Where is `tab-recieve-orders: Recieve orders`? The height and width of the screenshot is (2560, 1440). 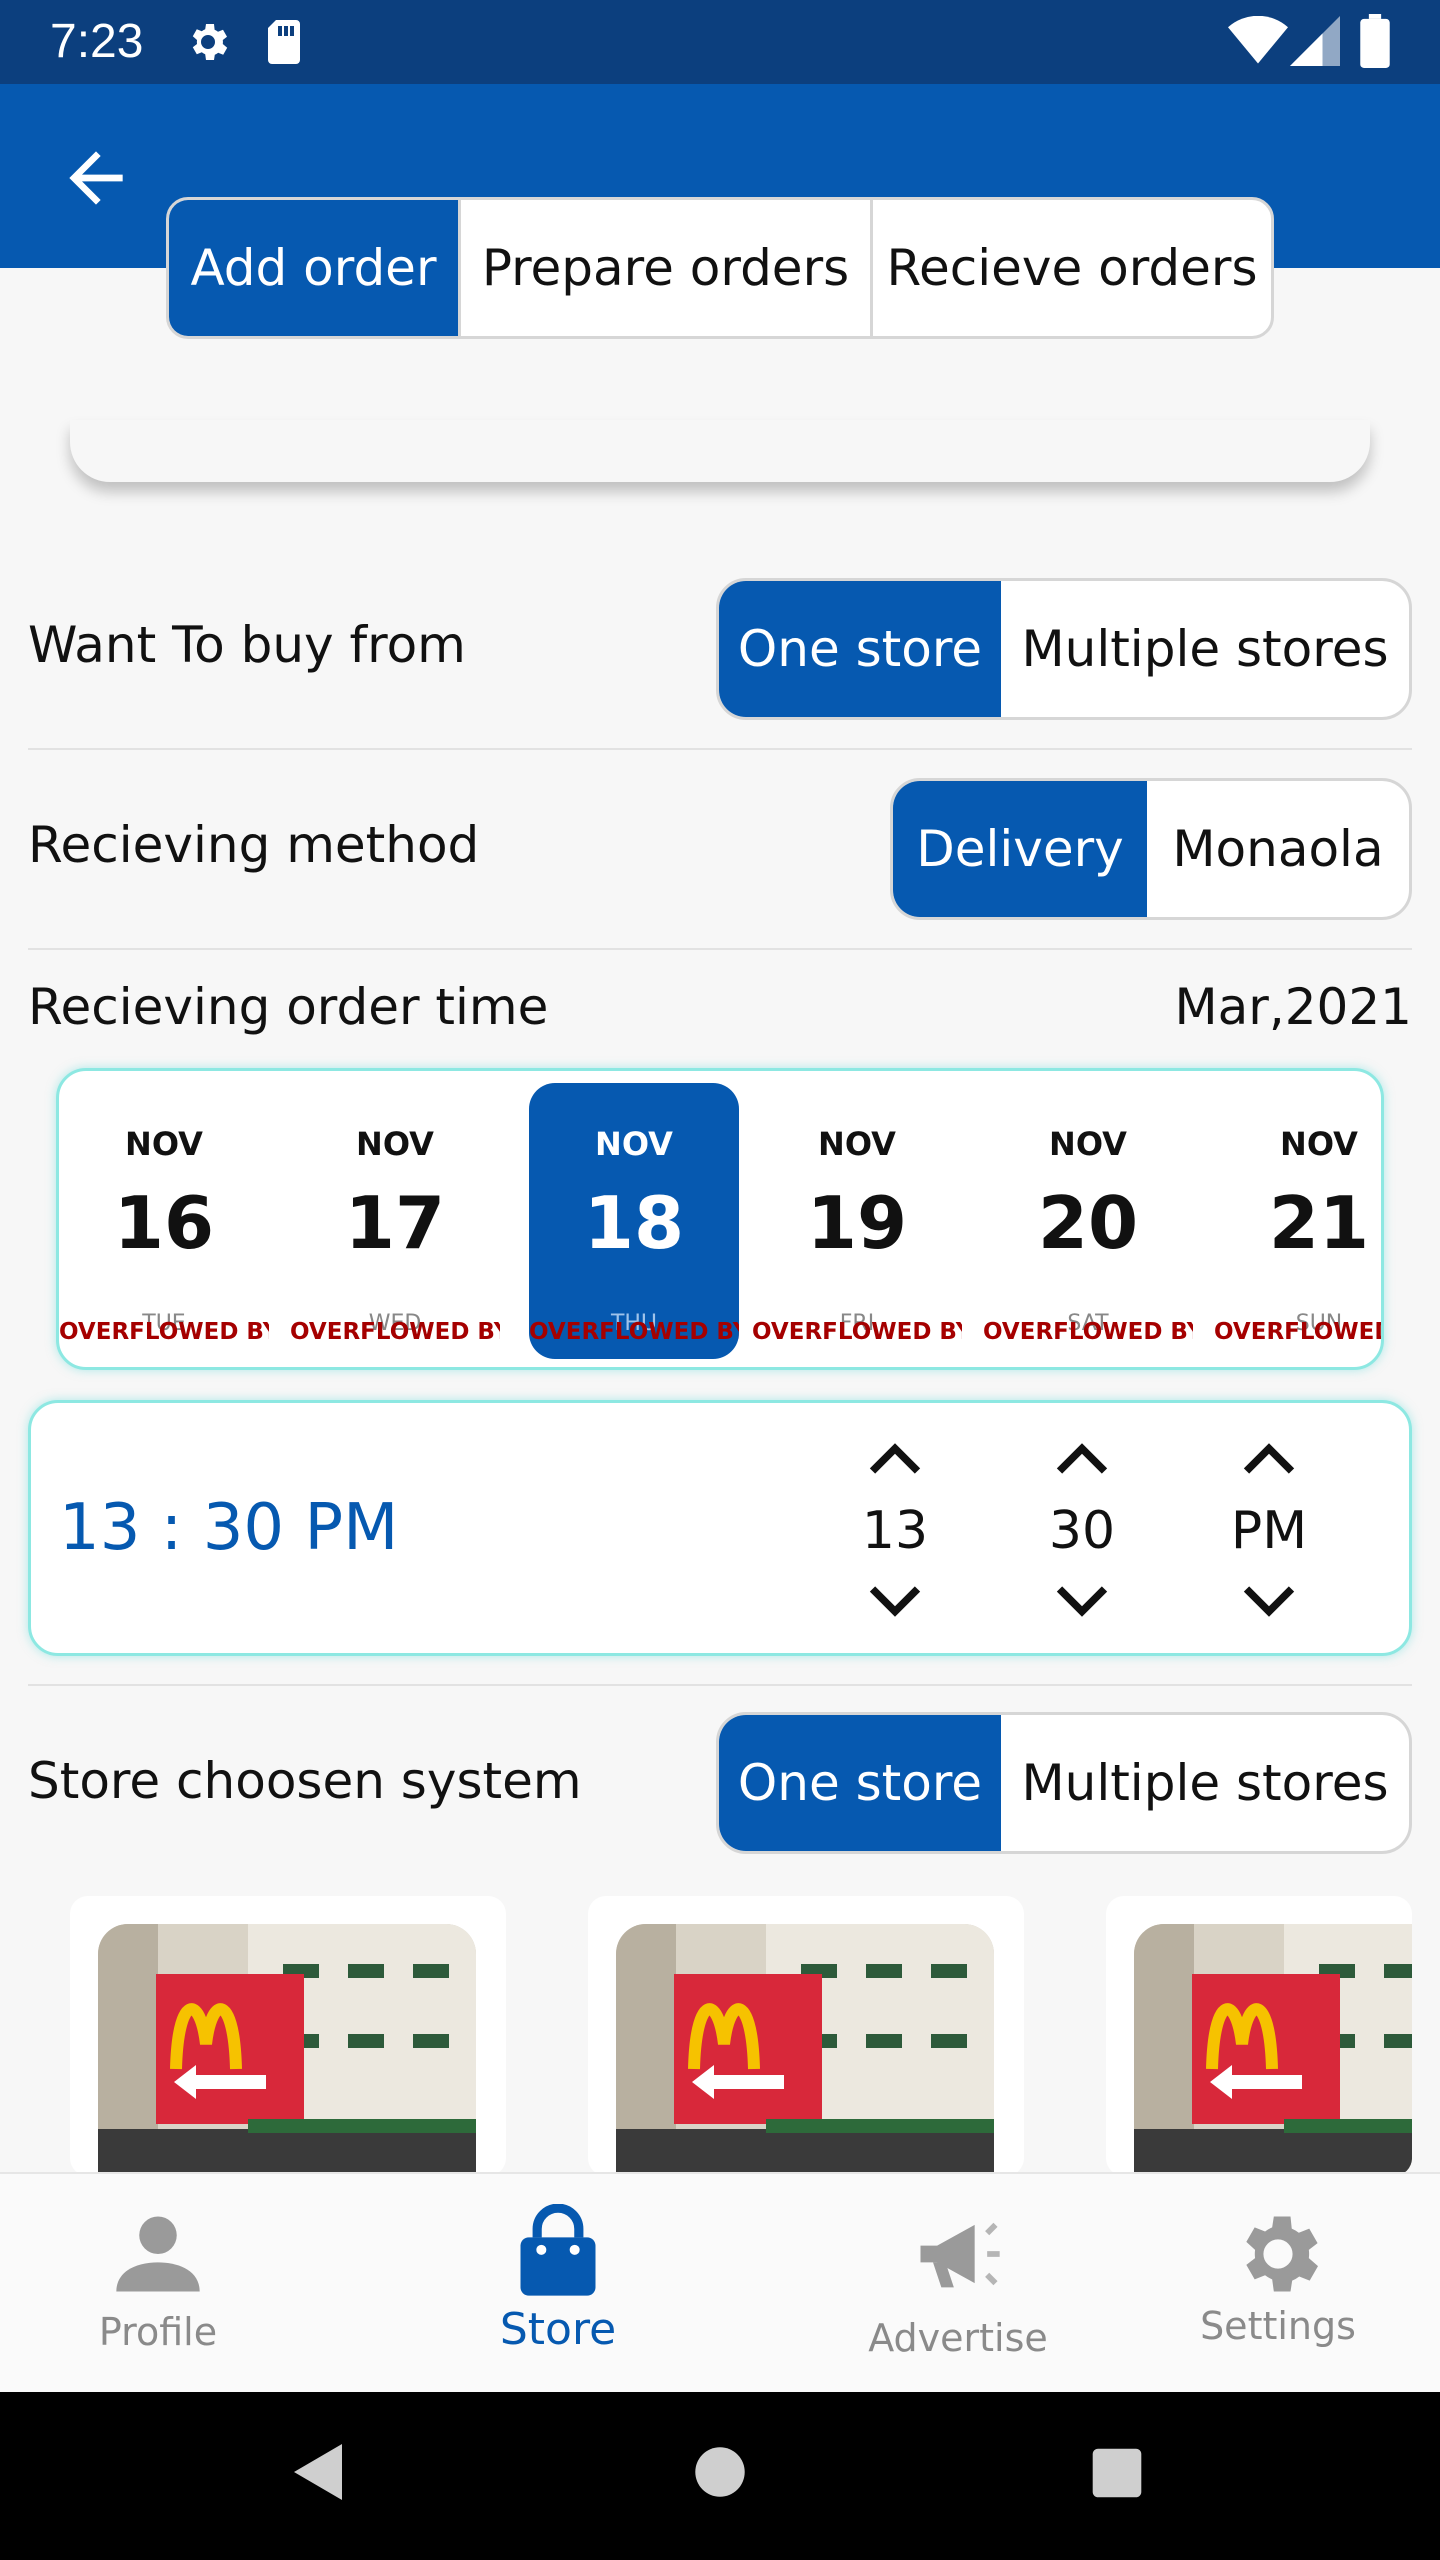 tab-recieve-orders: Recieve orders is located at coordinates (1072, 268).